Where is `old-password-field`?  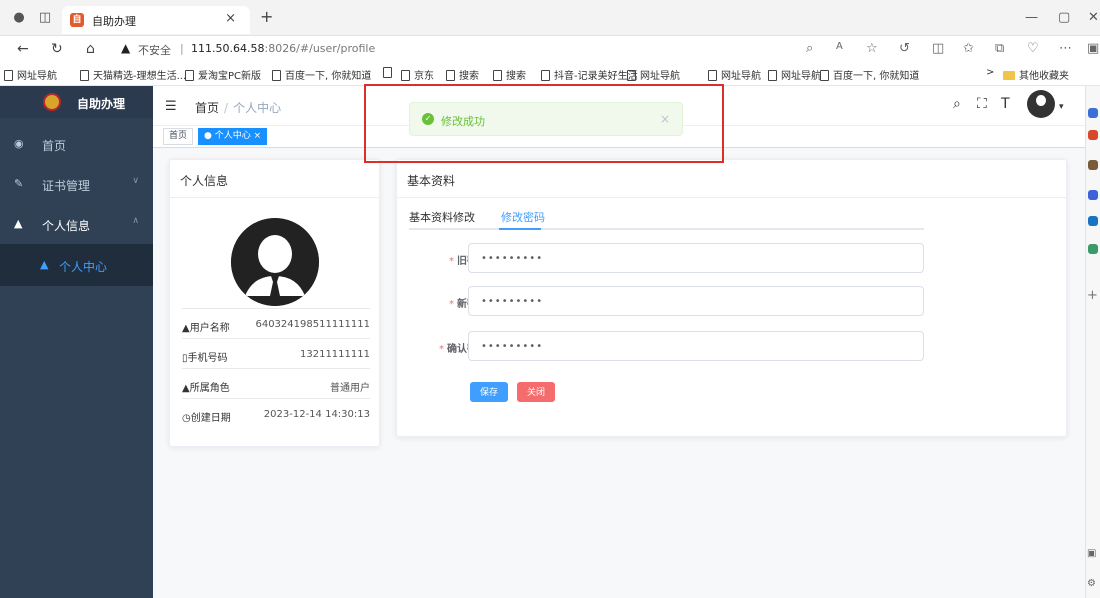 old-password-field is located at coordinates (696, 258).